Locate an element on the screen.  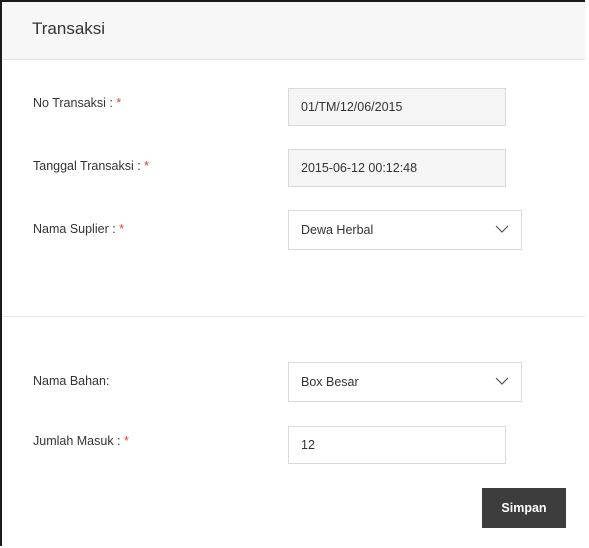
simpan-button: Simpan is located at coordinates (524, 508).